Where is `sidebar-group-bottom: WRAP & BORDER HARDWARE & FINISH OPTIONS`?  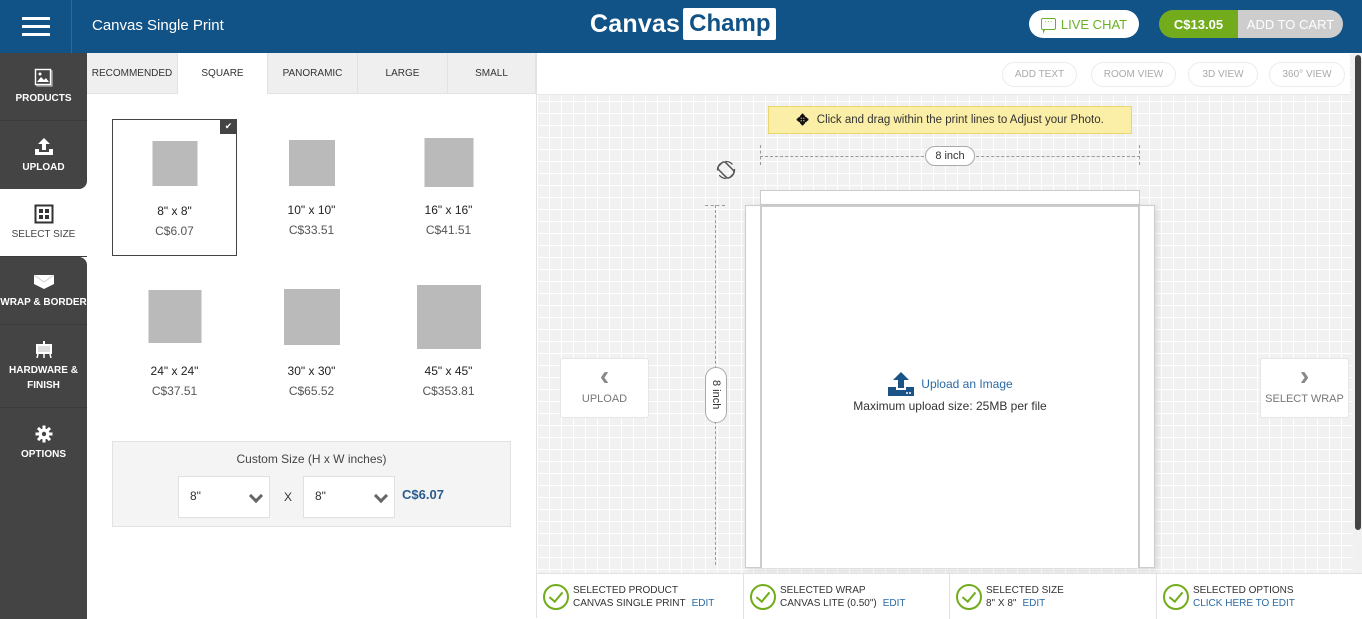
sidebar-group-bottom: WRAP & BORDER HARDWARE & FINISH OPTIONS is located at coordinates (43, 438).